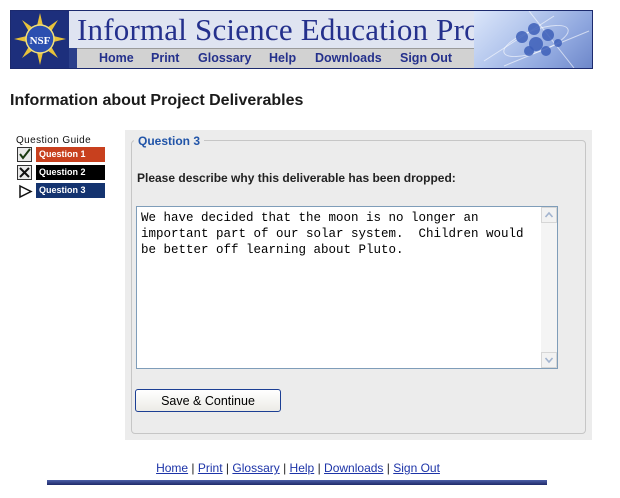  Describe the element at coordinates (255, 468) in the screenshot. I see `footer-glossary: Glossary` at that location.